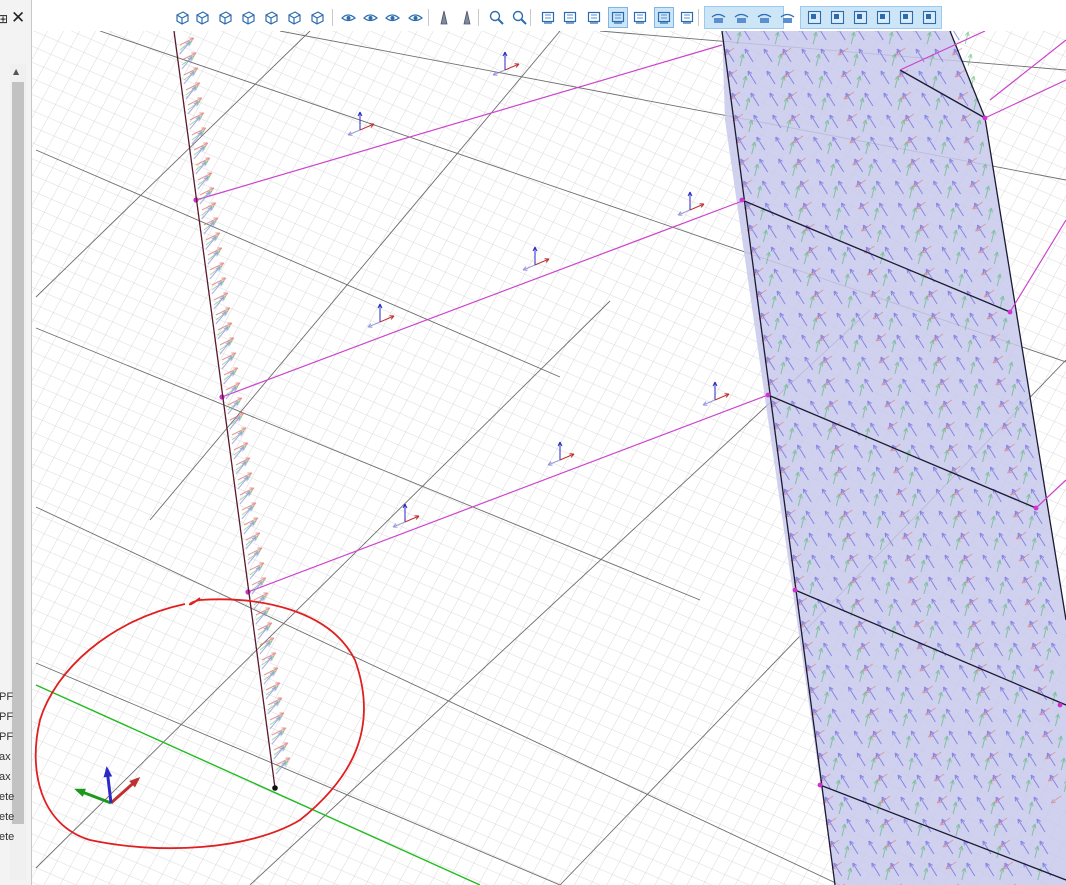 The width and height of the screenshot is (1066, 885). I want to click on snapshot-icon, so click(415, 18).